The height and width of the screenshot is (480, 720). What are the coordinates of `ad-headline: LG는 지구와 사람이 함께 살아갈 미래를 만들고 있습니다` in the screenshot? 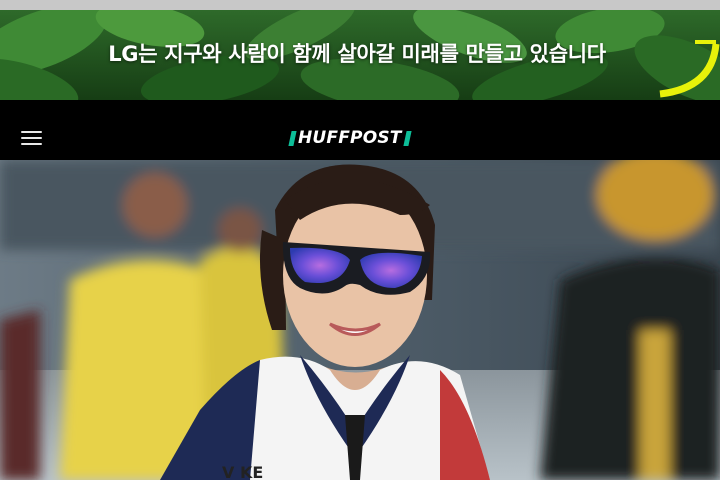 It's located at (360, 53).